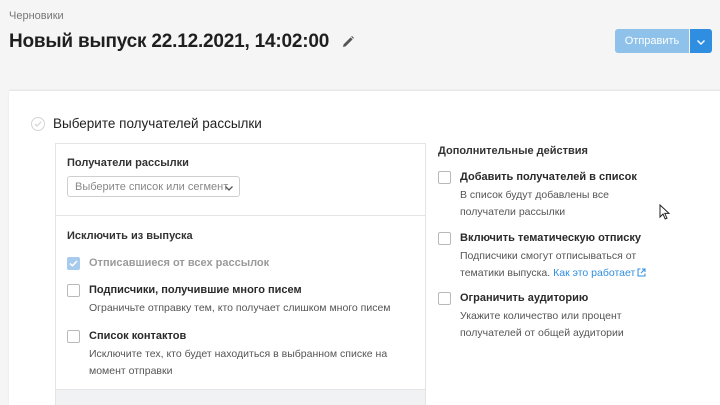 The width and height of the screenshot is (720, 405). What do you see at coordinates (641, 271) in the screenshot?
I see `external-link-icon` at bounding box center [641, 271].